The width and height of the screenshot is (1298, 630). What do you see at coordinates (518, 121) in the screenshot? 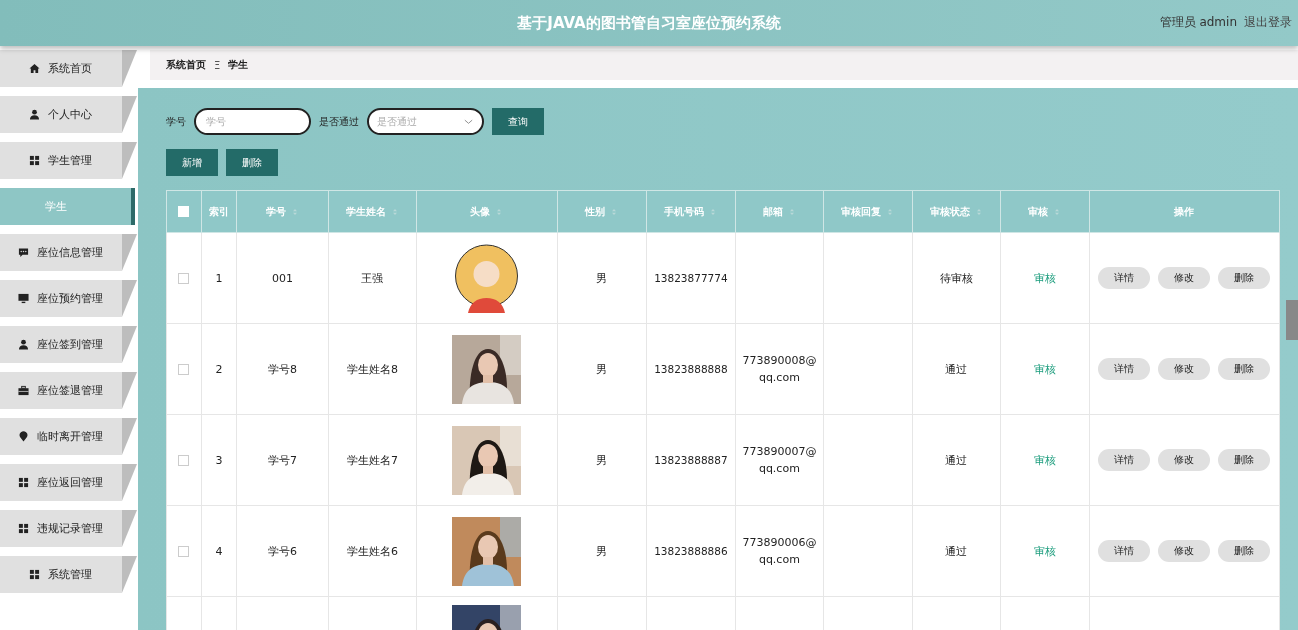
I see `search-button: 查询` at bounding box center [518, 121].